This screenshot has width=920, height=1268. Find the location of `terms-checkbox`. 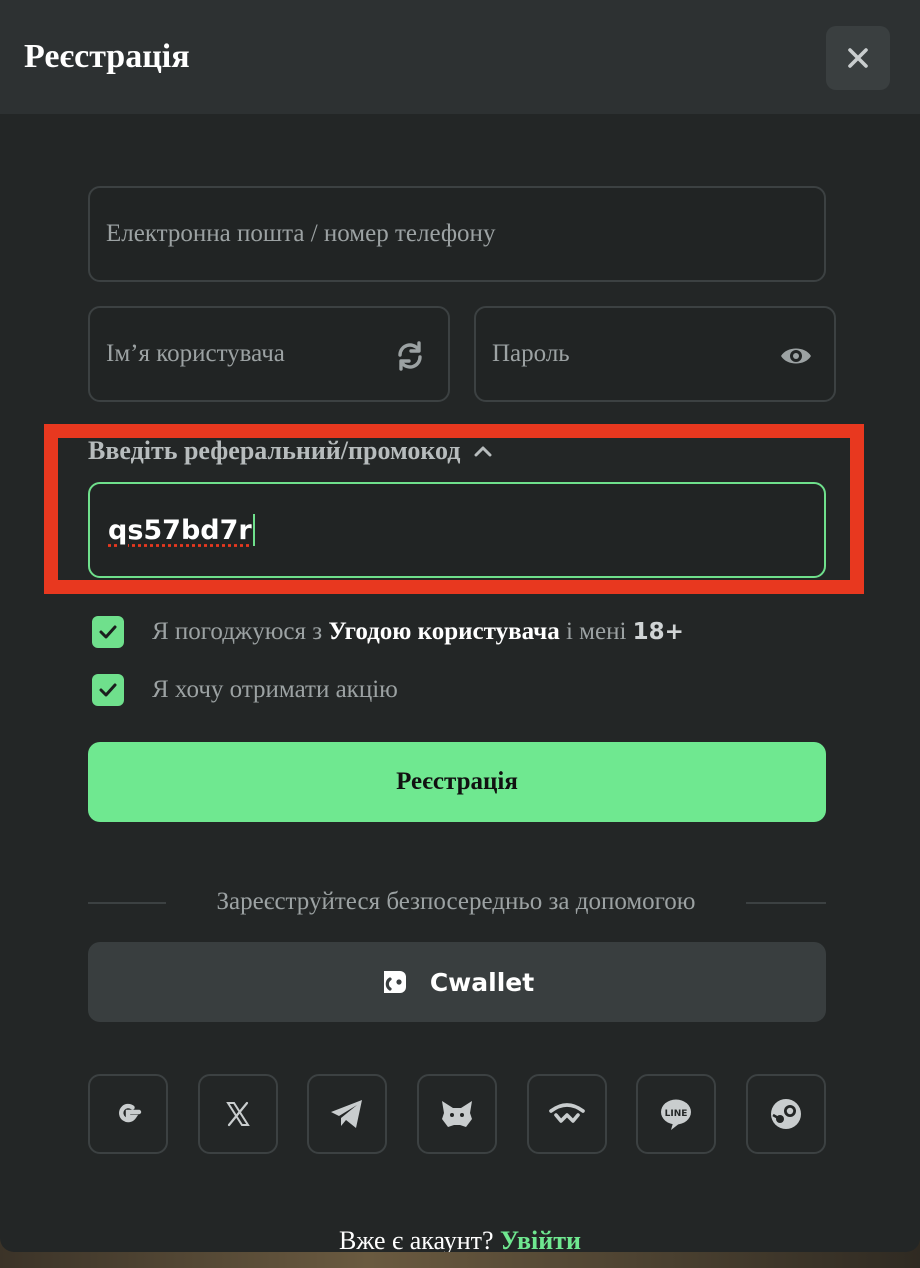

terms-checkbox is located at coordinates (108, 632).